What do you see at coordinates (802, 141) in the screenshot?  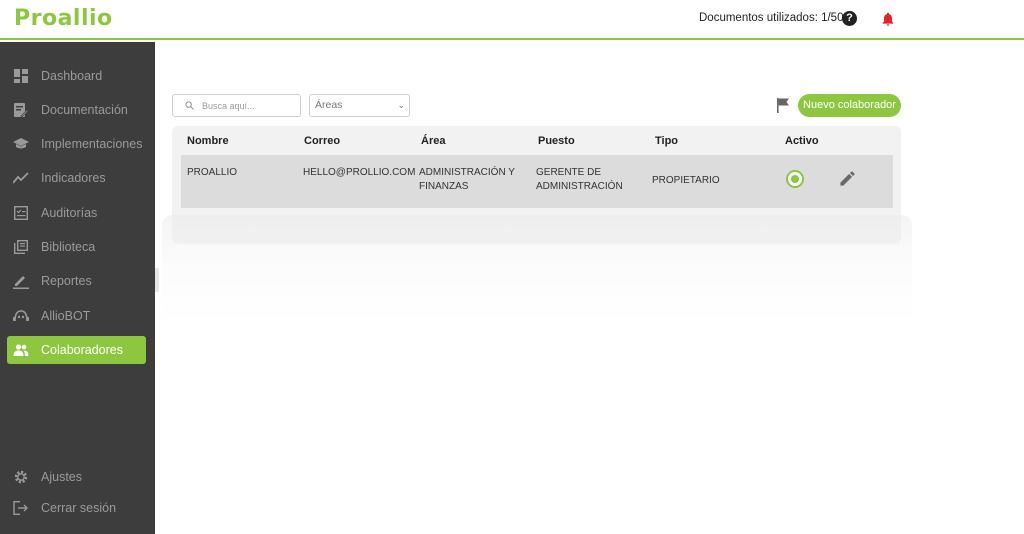 I see `column-header-activo: Activo` at bounding box center [802, 141].